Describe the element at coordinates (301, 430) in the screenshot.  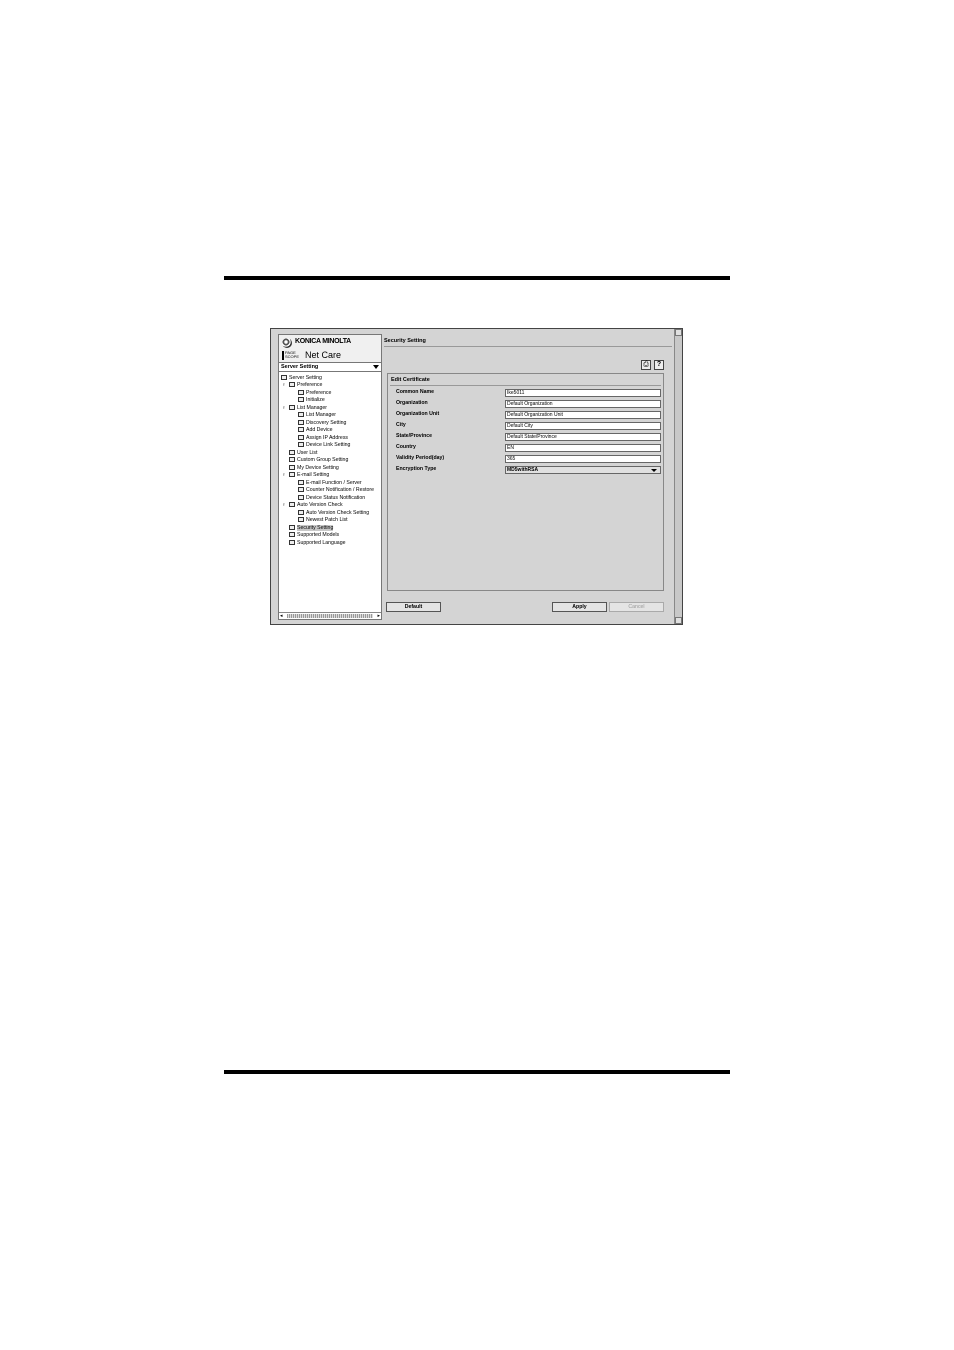
I see `add-device-icon` at that location.